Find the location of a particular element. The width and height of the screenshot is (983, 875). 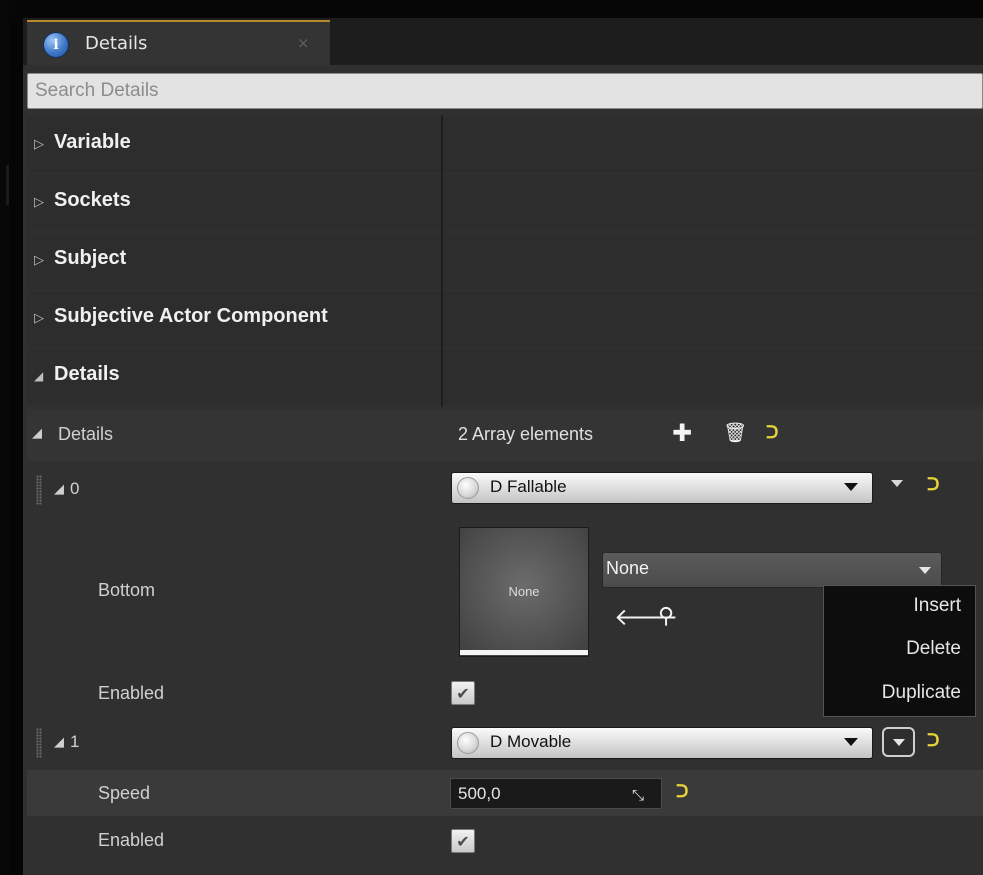

trash-icon: 🗑 is located at coordinates (735, 432).